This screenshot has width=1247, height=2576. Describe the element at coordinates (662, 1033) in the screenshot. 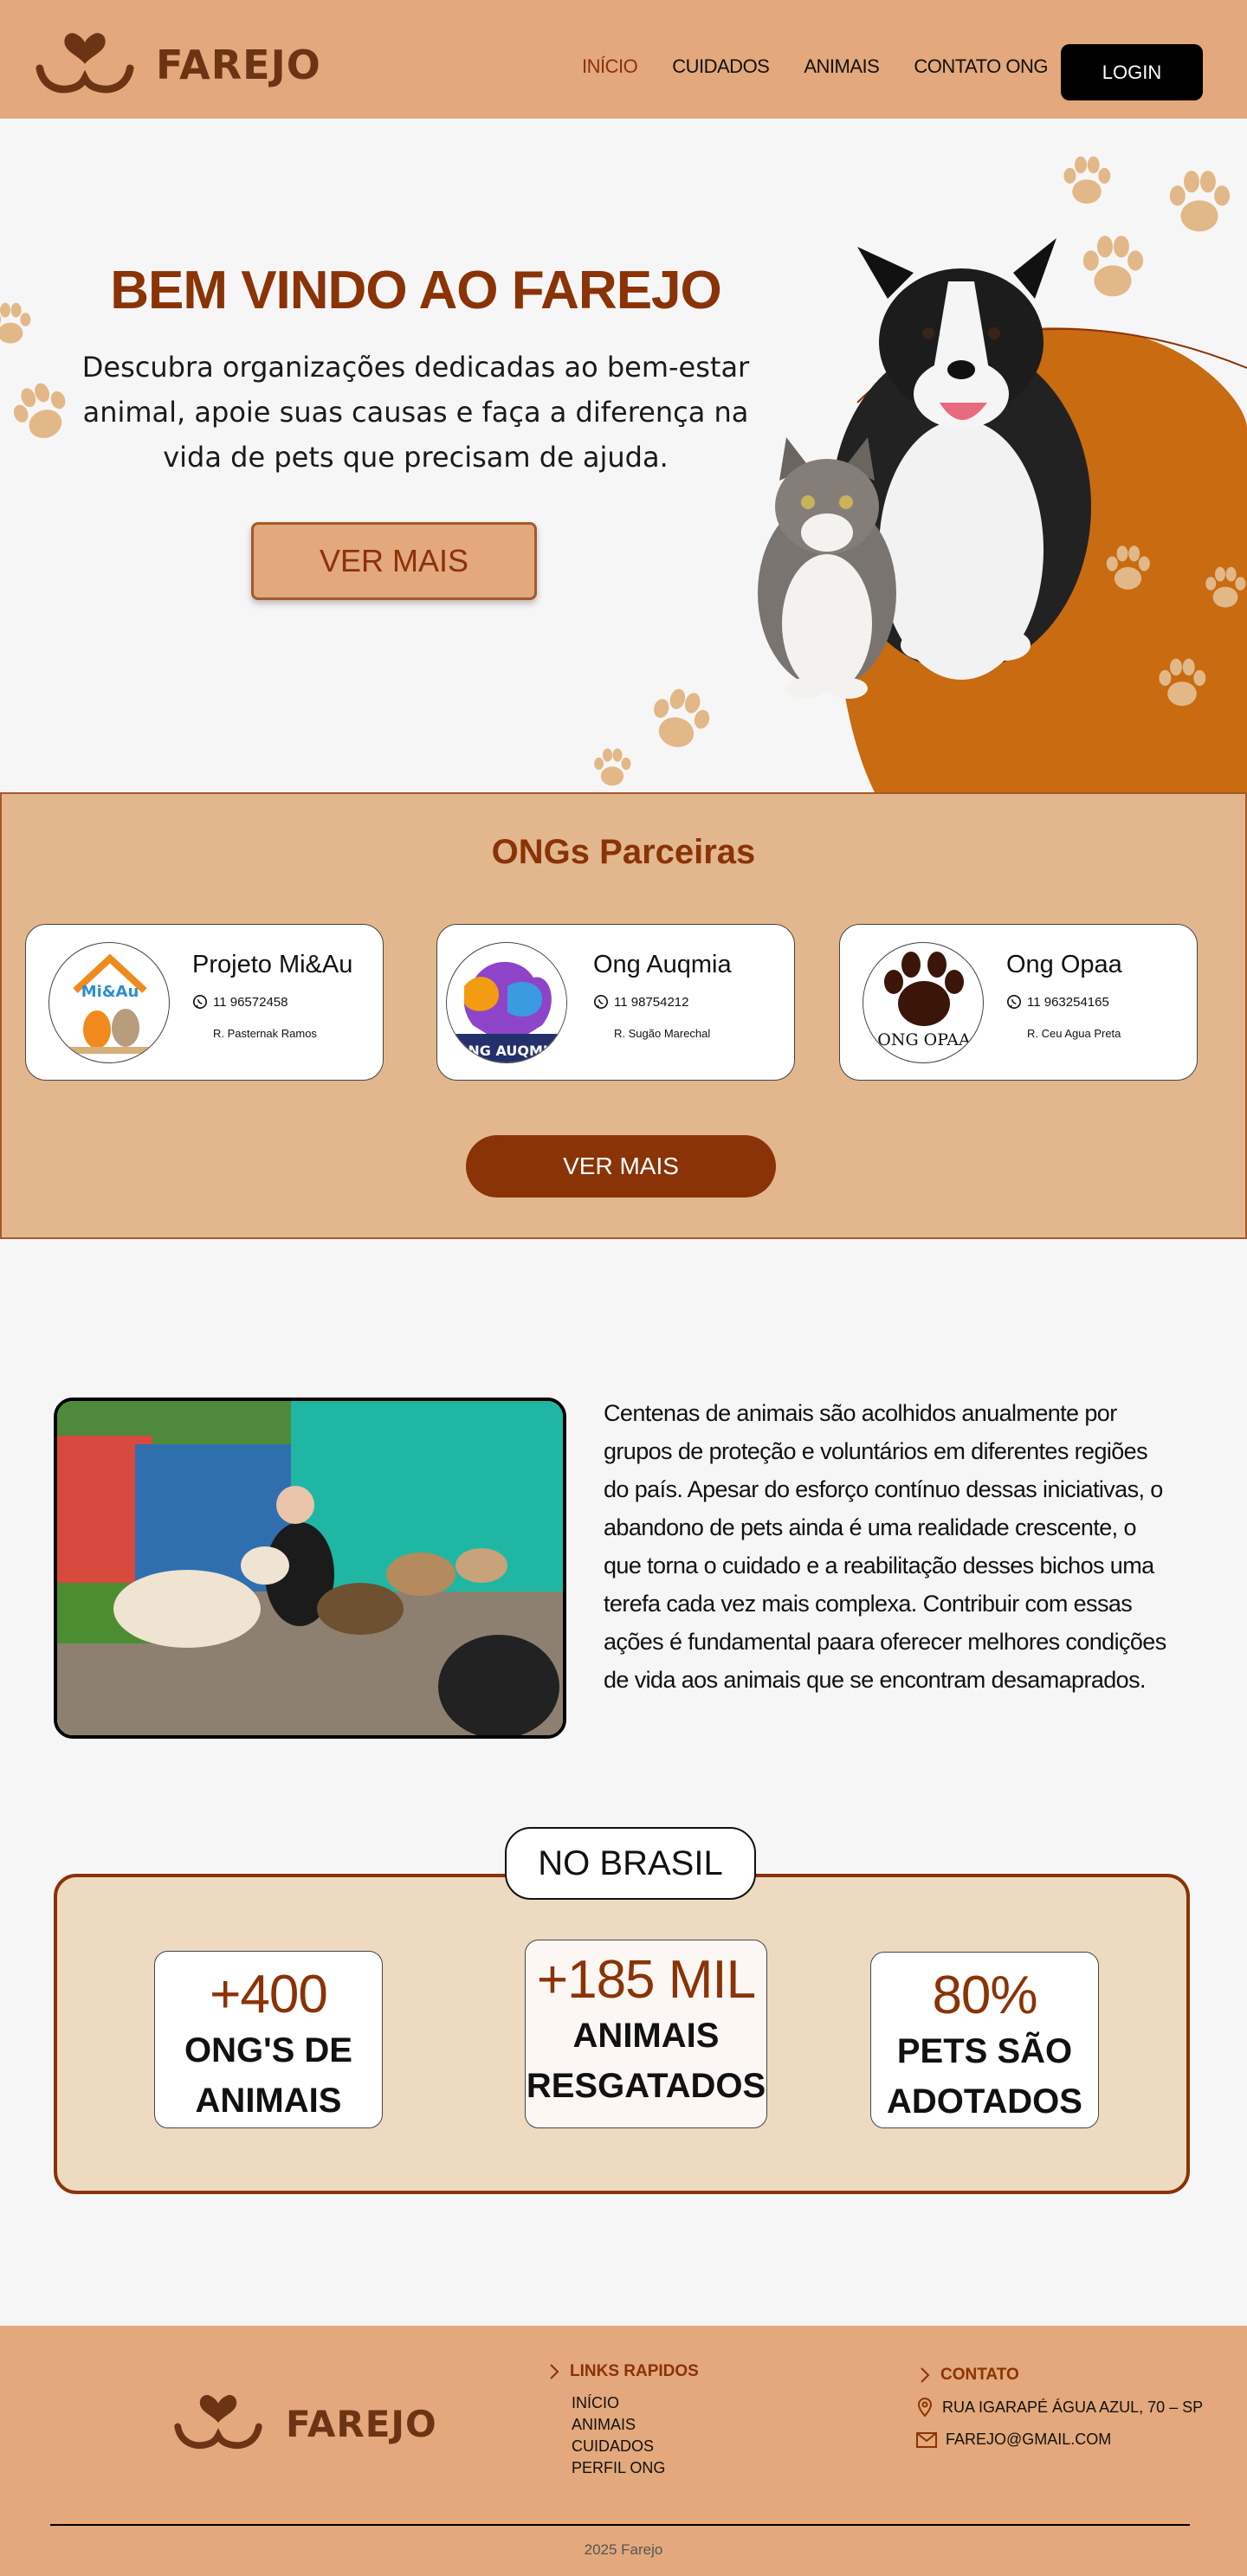

I see `partner-address: R. Sugão Marechal` at that location.